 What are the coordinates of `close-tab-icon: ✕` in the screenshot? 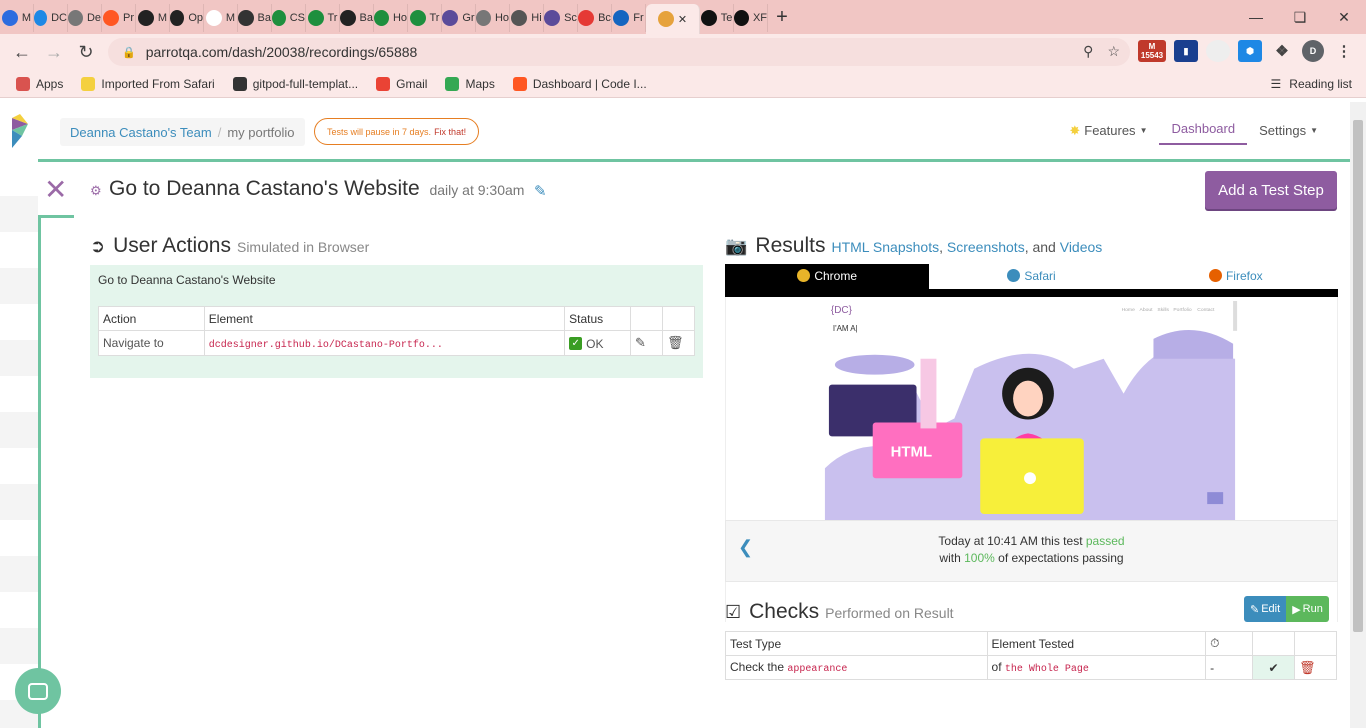 It's located at (682, 19).